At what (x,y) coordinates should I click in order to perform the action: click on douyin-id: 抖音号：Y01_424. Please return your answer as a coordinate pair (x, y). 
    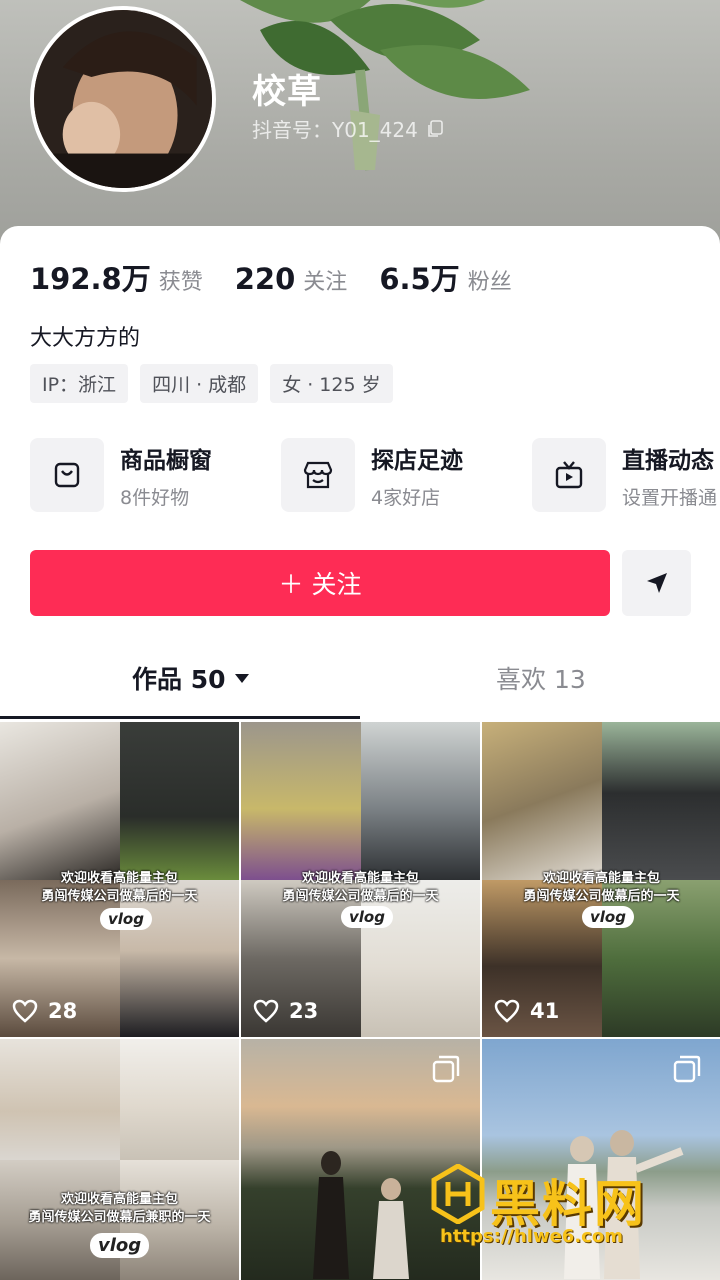
    Looking at the image, I should click on (348, 128).